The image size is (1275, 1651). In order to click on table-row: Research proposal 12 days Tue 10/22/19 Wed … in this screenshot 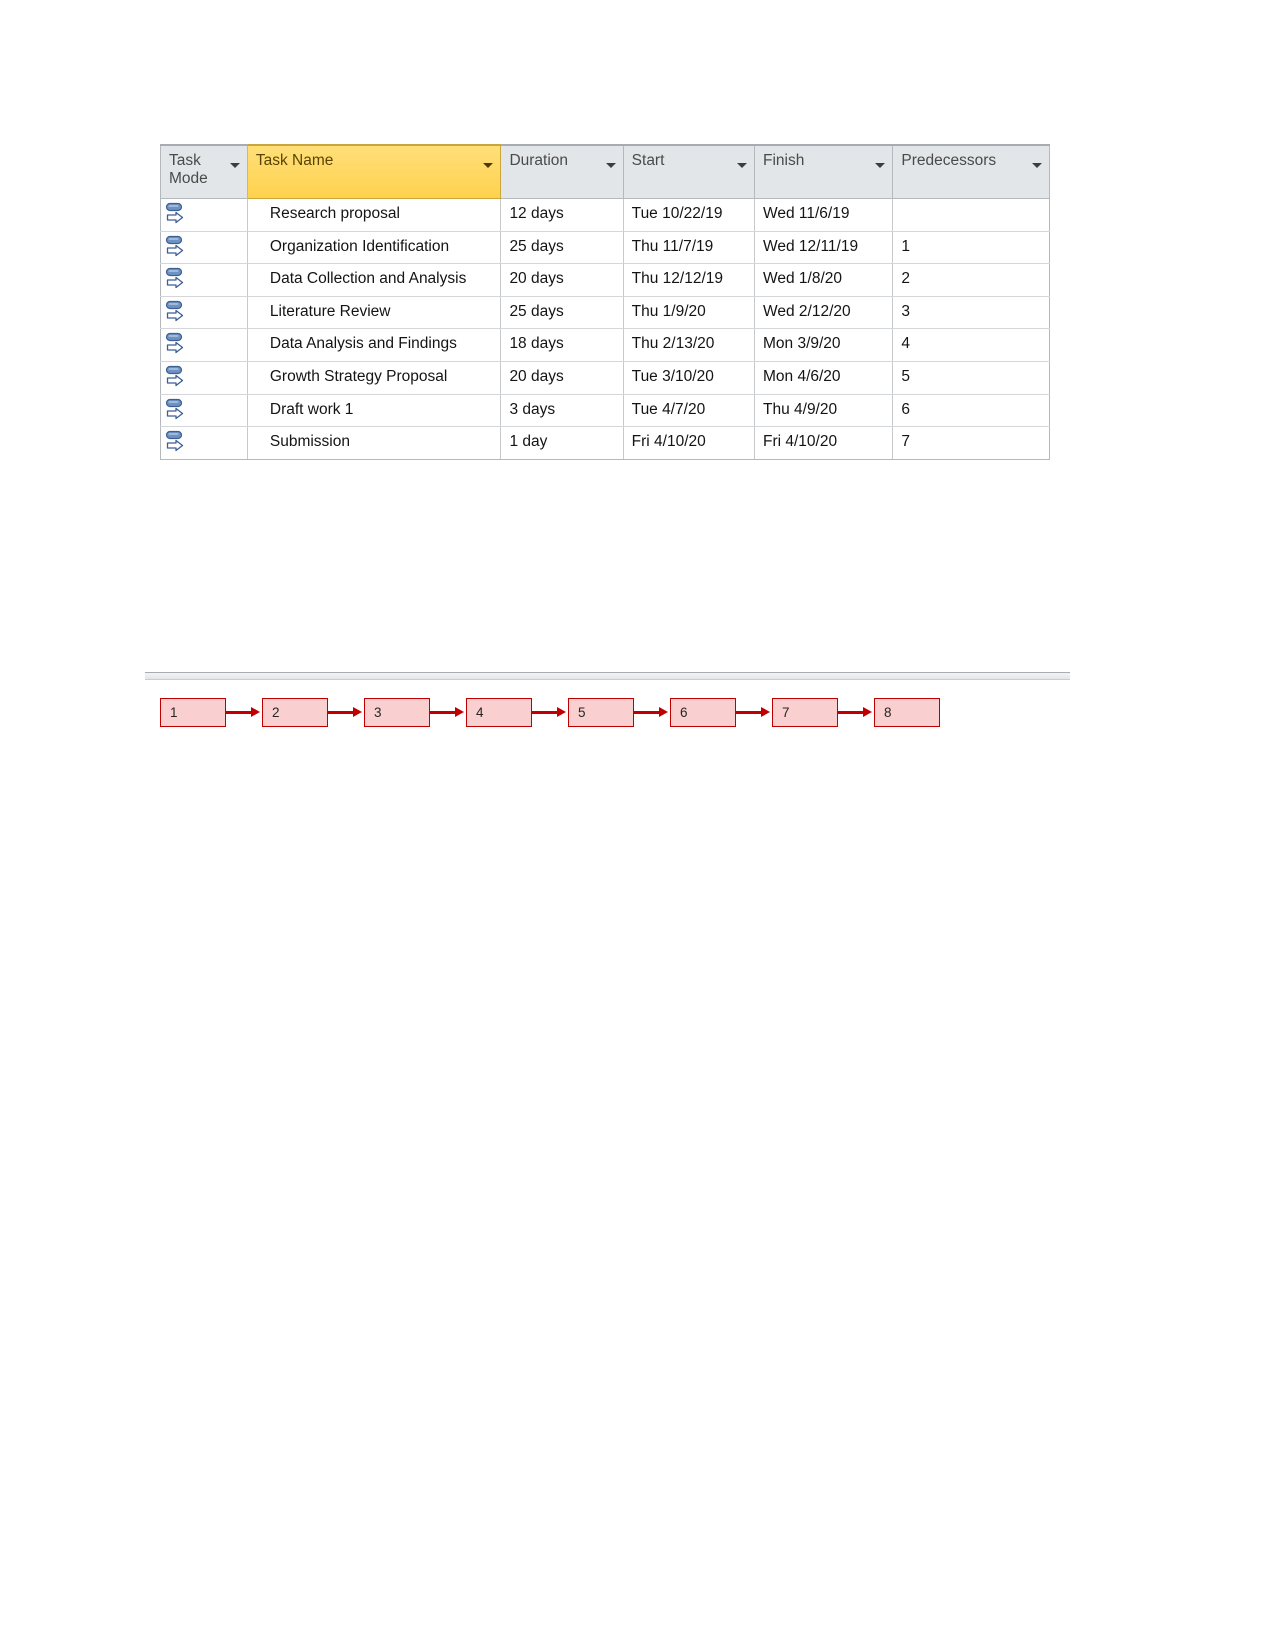, I will do `click(605, 215)`.